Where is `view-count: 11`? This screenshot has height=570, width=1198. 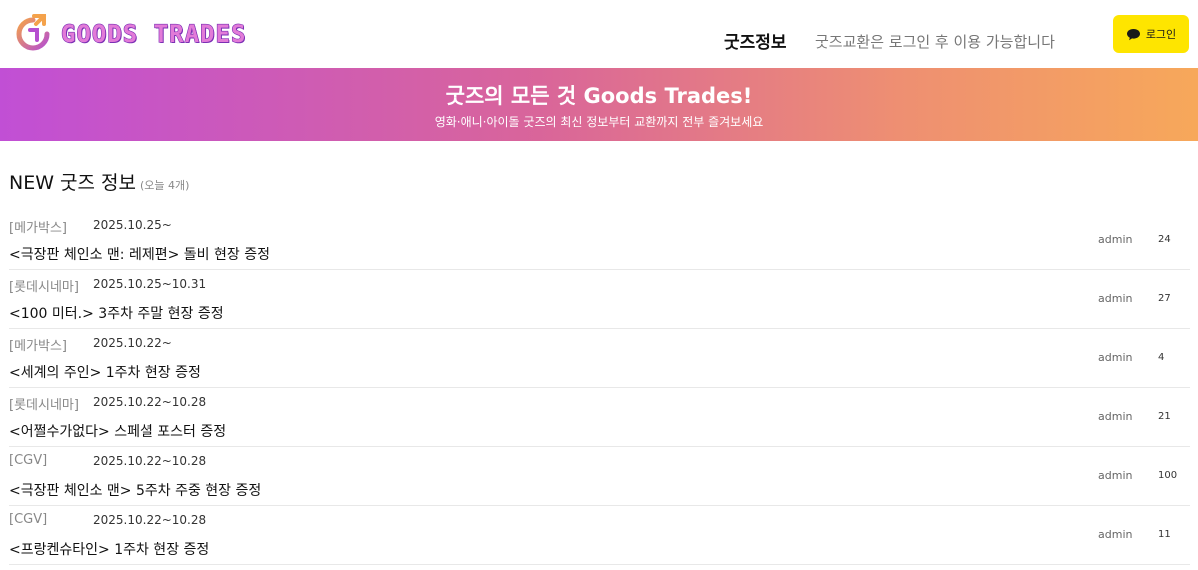 view-count: 11 is located at coordinates (1164, 534).